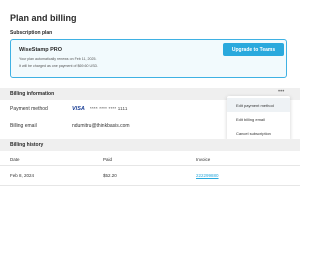  What do you see at coordinates (108, 159) in the screenshot?
I see `column-header-paid: Paid` at bounding box center [108, 159].